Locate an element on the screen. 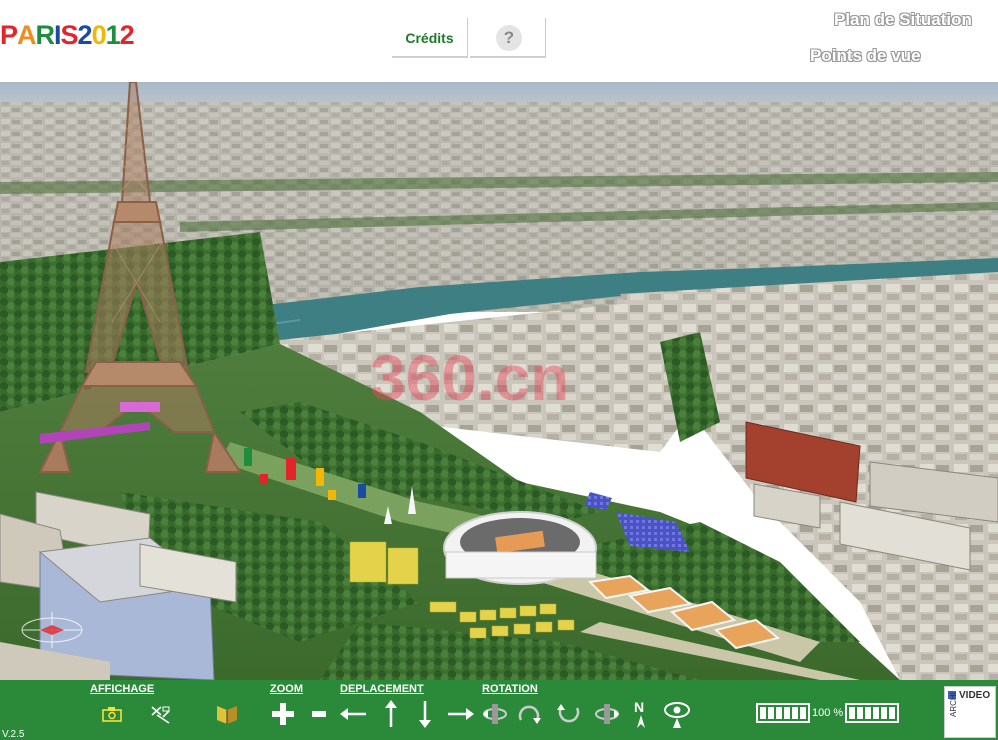 This screenshot has height=740, width=998. logo-letter: R is located at coordinates (45, 35).